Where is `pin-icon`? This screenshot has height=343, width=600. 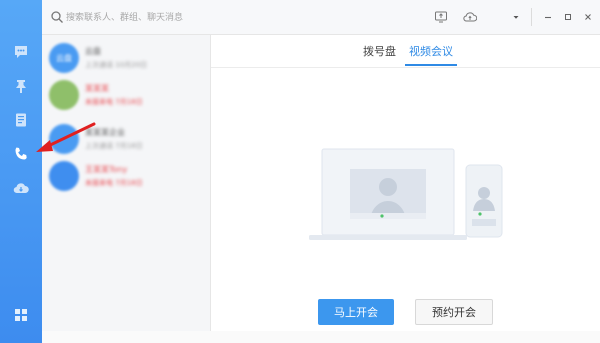
pin-icon is located at coordinates (21, 86).